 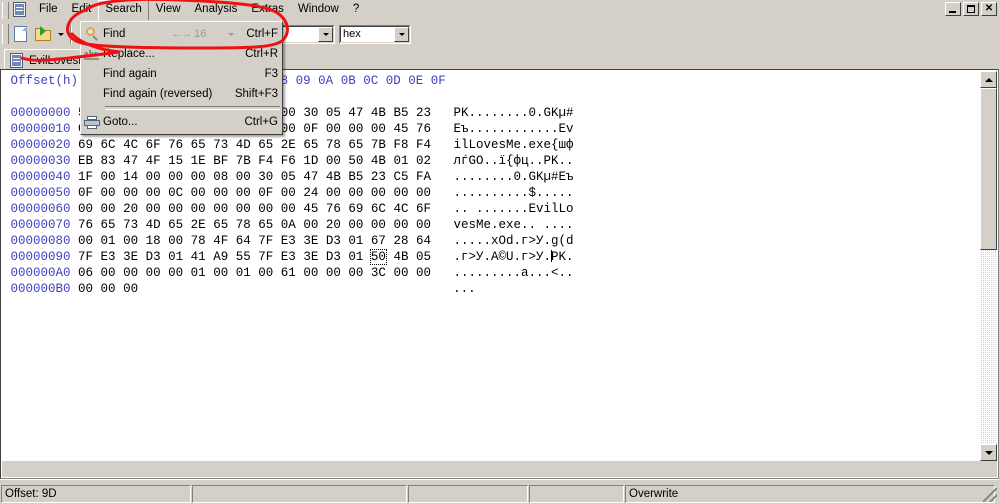 What do you see at coordinates (971, 9) in the screenshot?
I see `restore-button` at bounding box center [971, 9].